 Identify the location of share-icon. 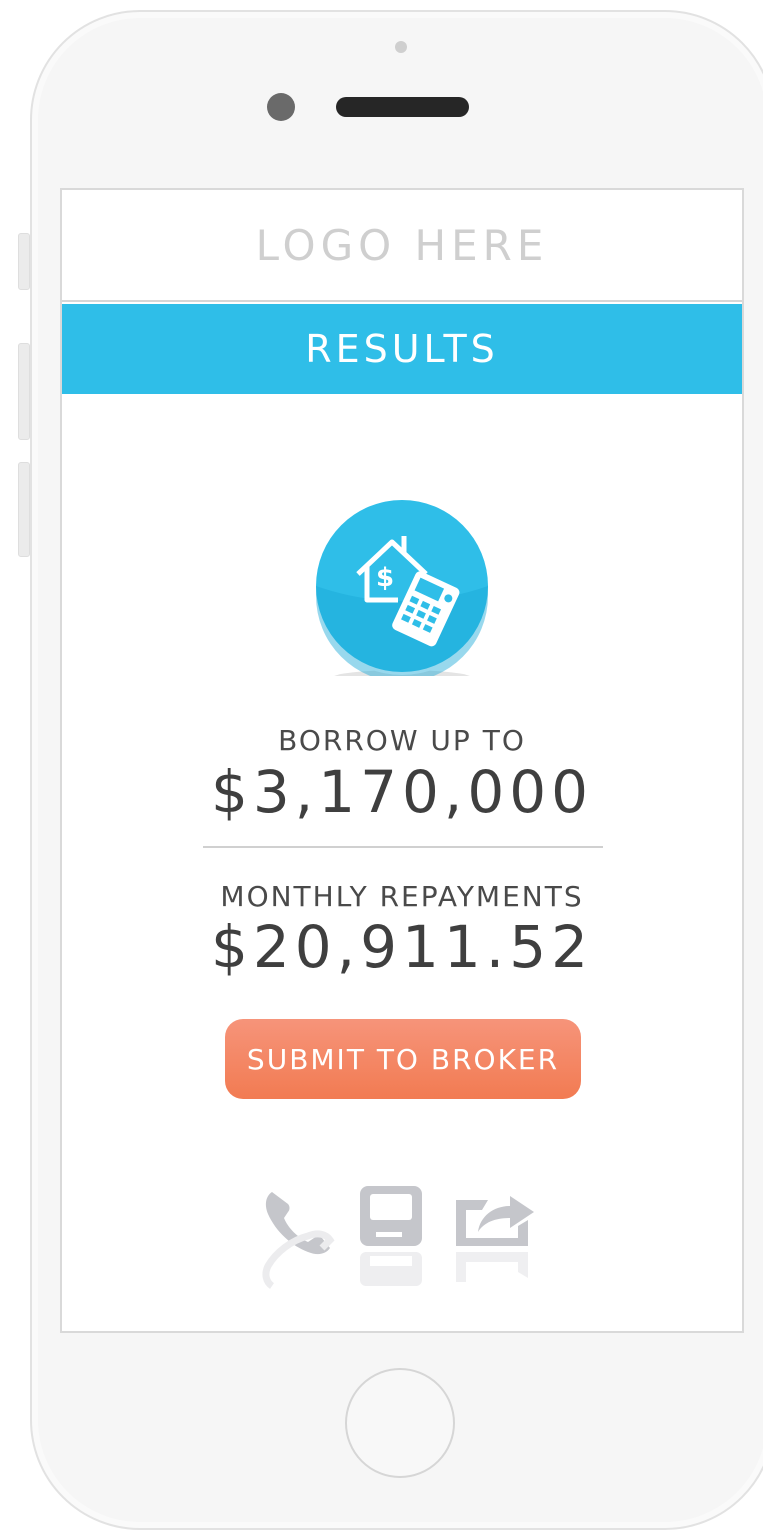
(495, 1237).